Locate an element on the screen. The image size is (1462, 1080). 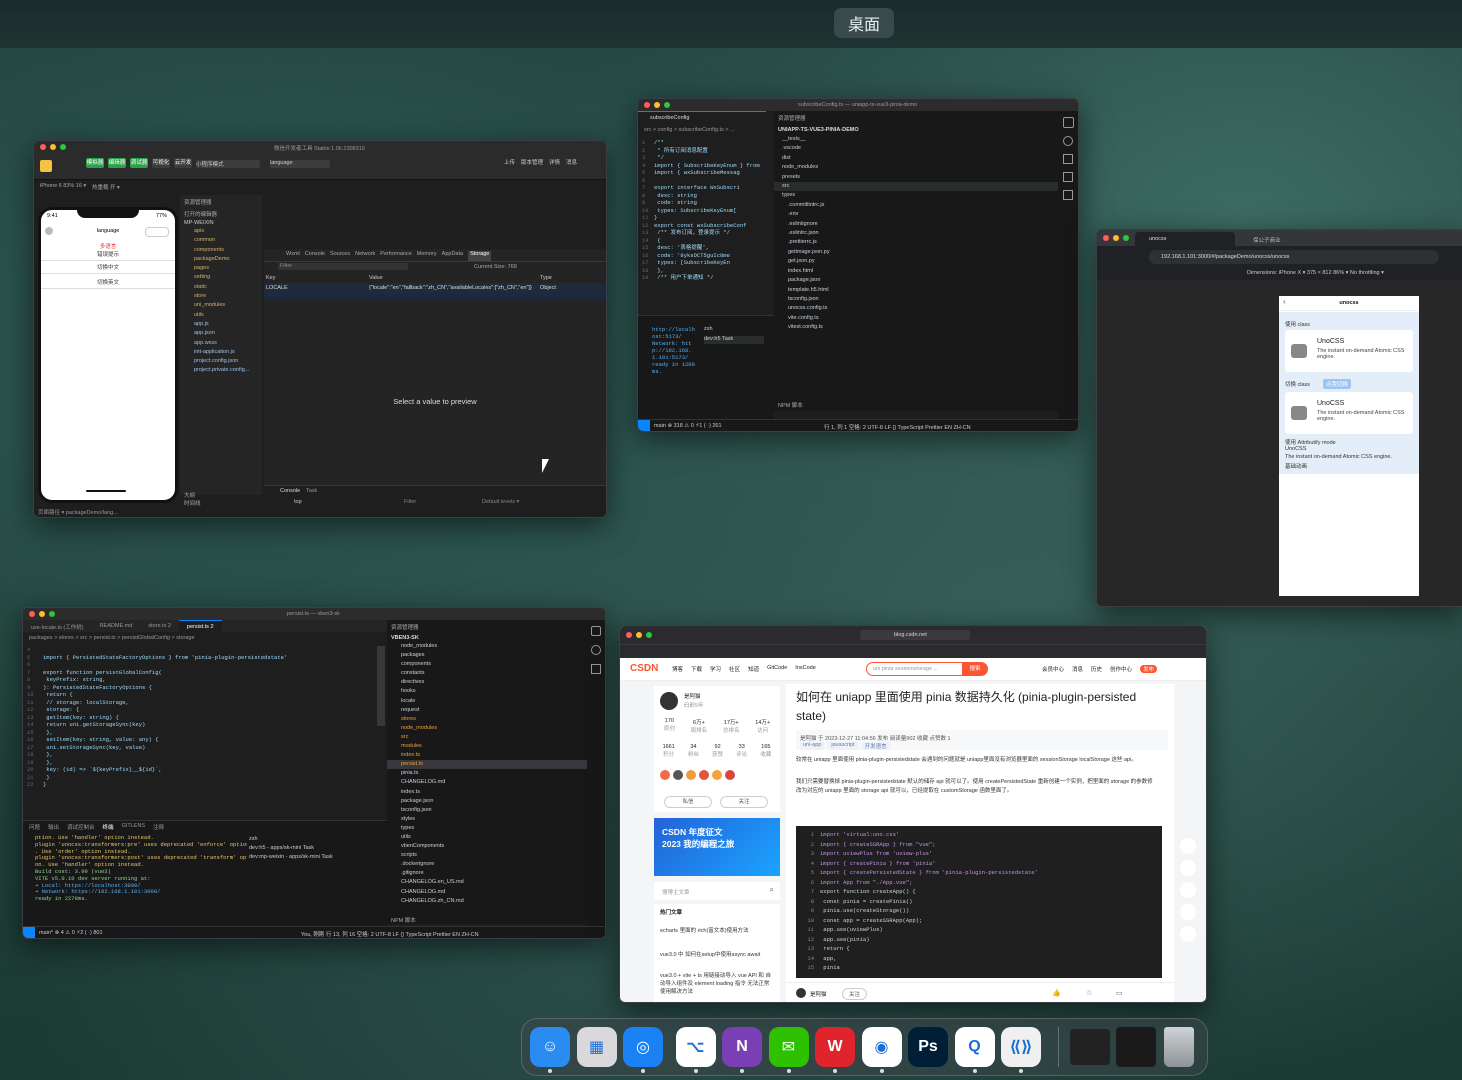
file-item: .eslintrc.json is located at coordinates (916, 233).